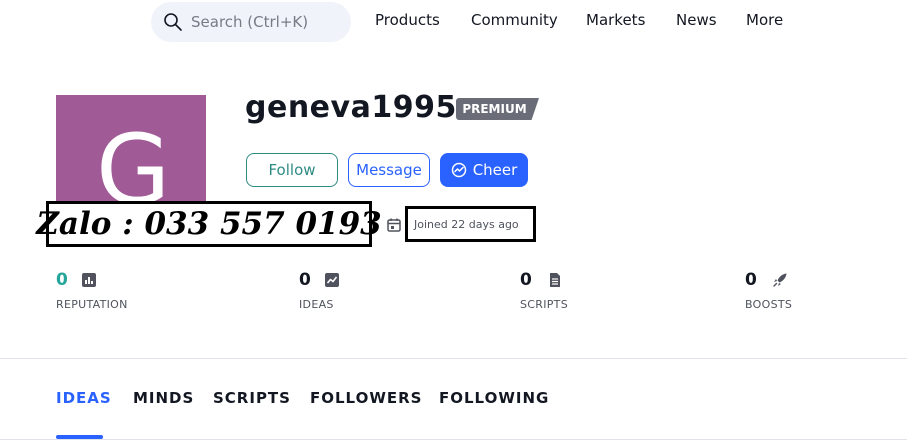 This screenshot has height=447, width=907. Describe the element at coordinates (764, 22) in the screenshot. I see `nav-more: More` at that location.